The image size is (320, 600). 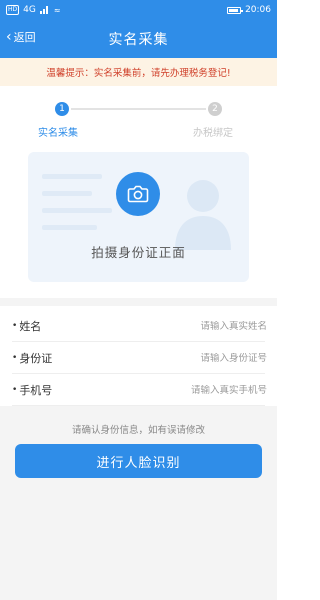 I want to click on signal-icon, so click(x=44, y=10).